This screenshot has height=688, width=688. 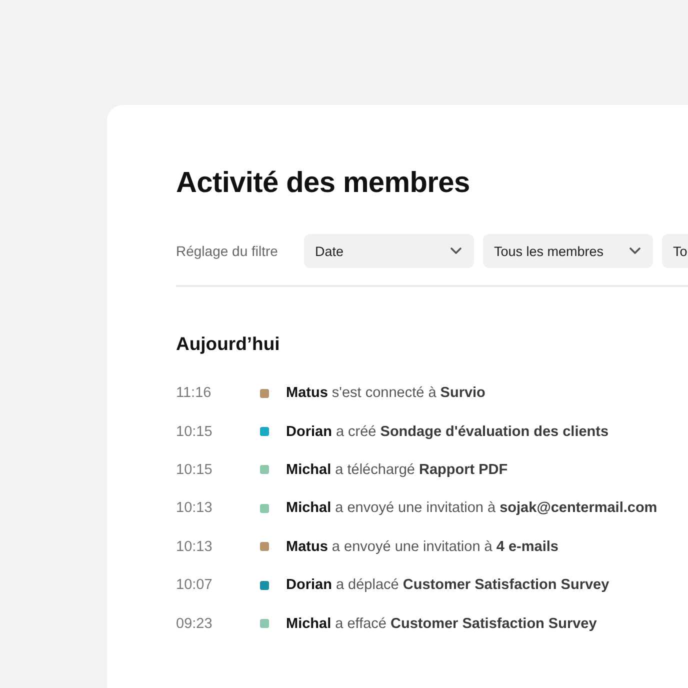 What do you see at coordinates (447, 432) in the screenshot?
I see `activity-text: Dorian a créé Sondage d'évaluation des clients` at bounding box center [447, 432].